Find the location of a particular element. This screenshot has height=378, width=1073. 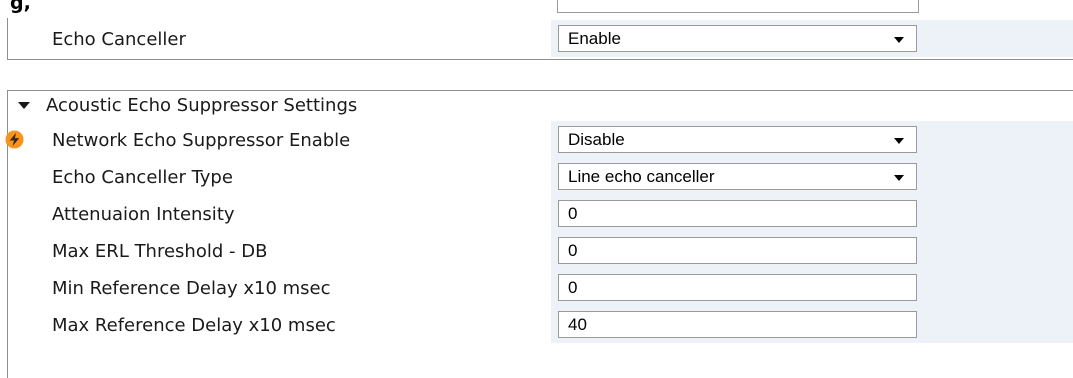

max-reference-delay-value: 40 is located at coordinates (577, 324).